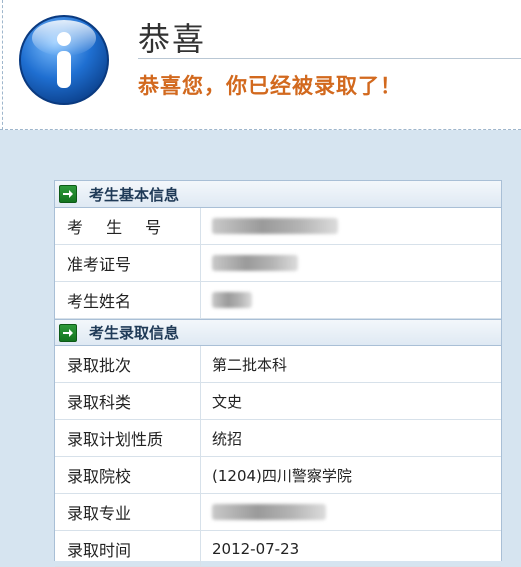  I want to click on row-value: 统招, so click(227, 438).